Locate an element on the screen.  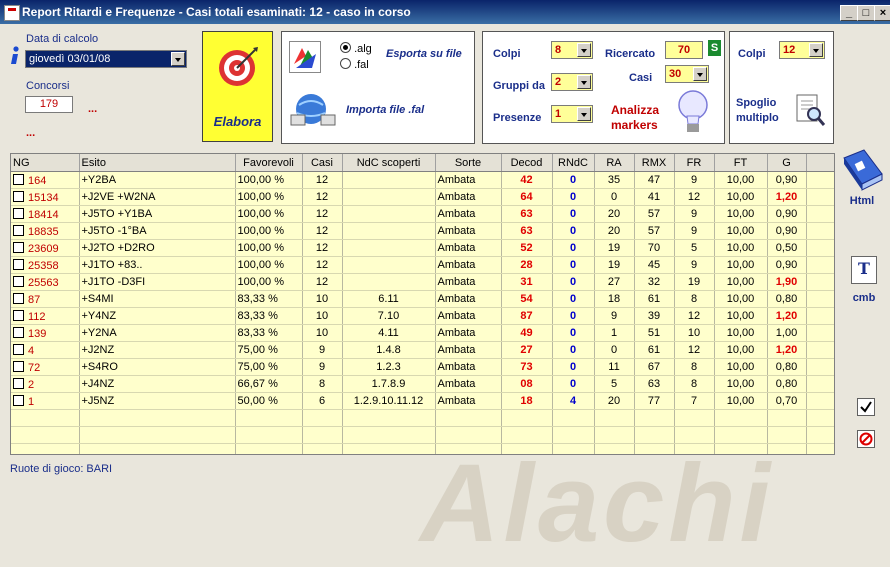
column-header: Favorevoli is located at coordinates (269, 163).